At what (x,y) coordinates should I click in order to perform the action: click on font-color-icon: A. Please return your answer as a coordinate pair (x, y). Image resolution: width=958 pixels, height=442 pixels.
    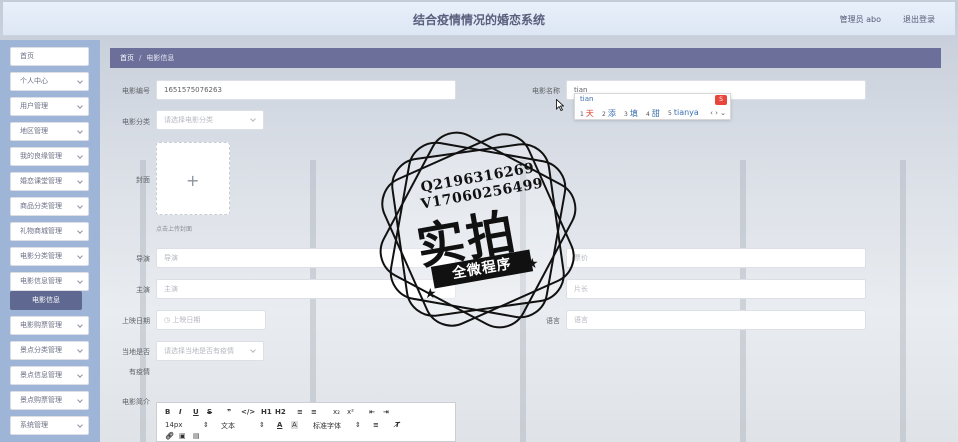
    Looking at the image, I should click on (279, 425).